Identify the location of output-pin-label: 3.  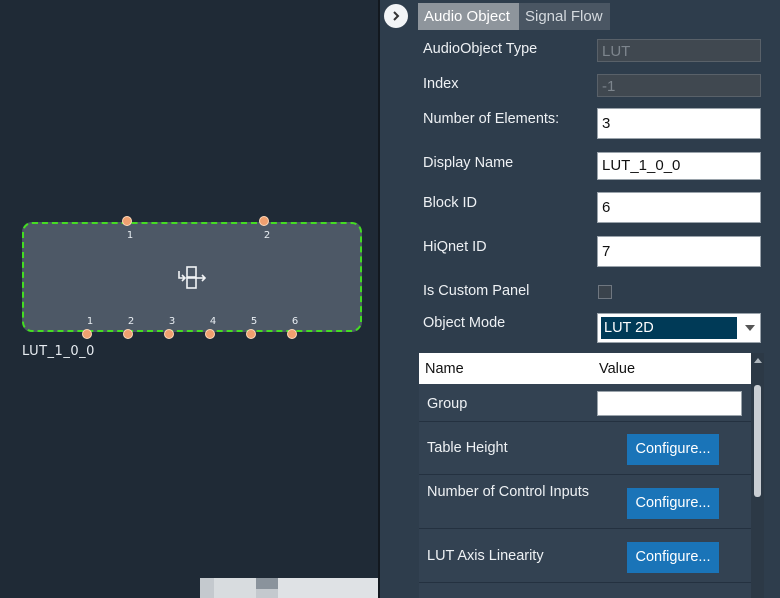
(172, 321).